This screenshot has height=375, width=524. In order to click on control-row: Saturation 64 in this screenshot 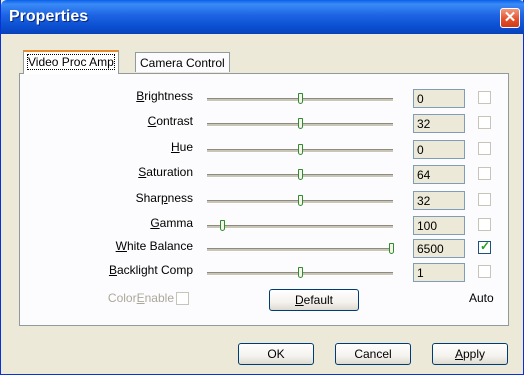, I will do `click(262, 175)`.